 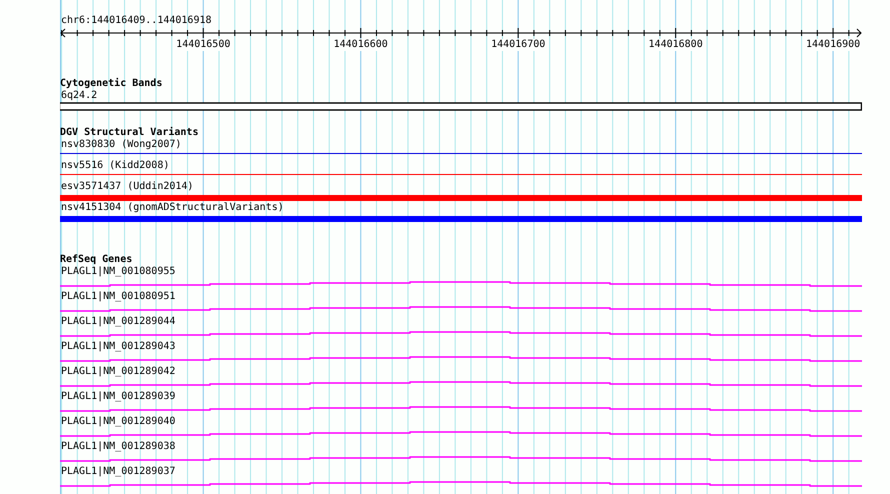 What do you see at coordinates (118, 347) in the screenshot?
I see `transcript-label: PLAGL1|NM_001289043` at bounding box center [118, 347].